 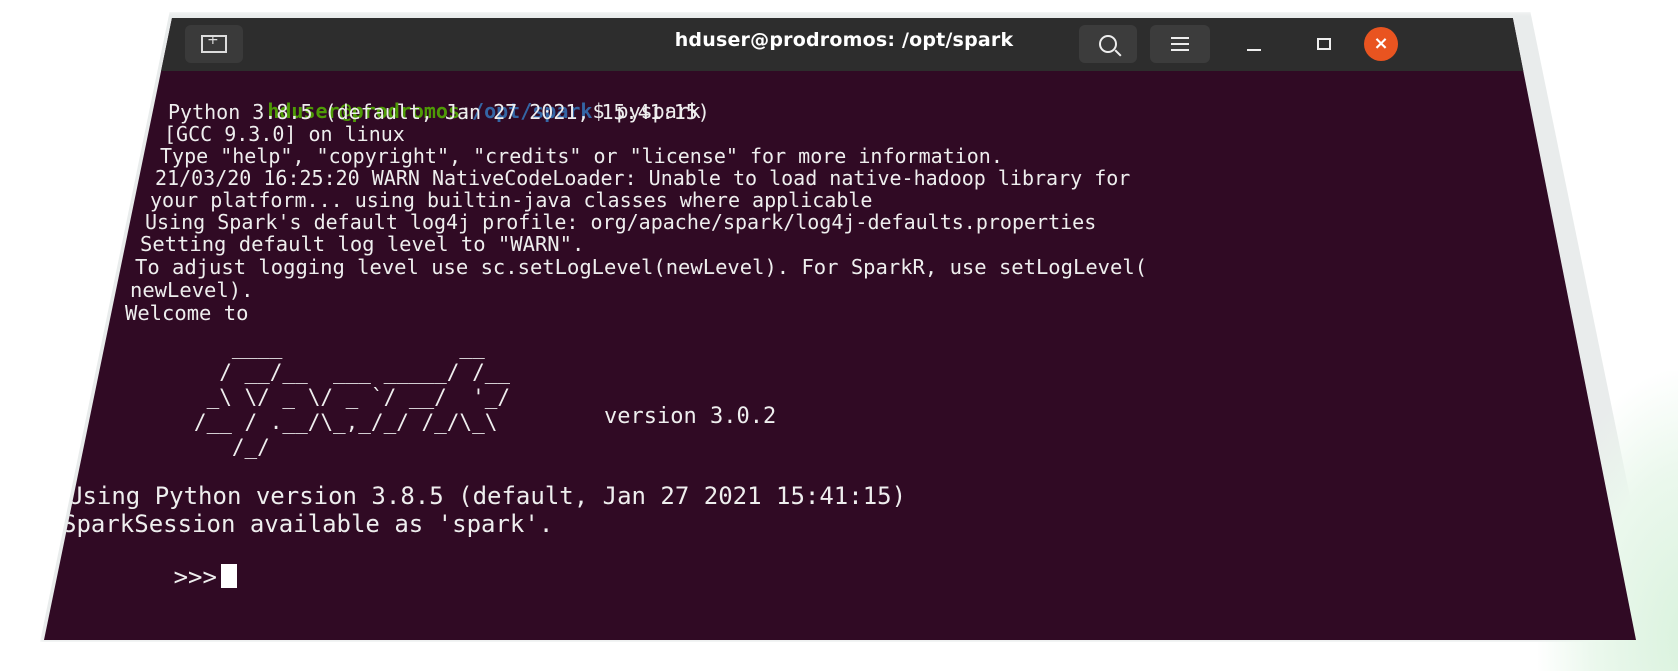 I want to click on terminal-line: Welcome to, so click(x=187, y=313).